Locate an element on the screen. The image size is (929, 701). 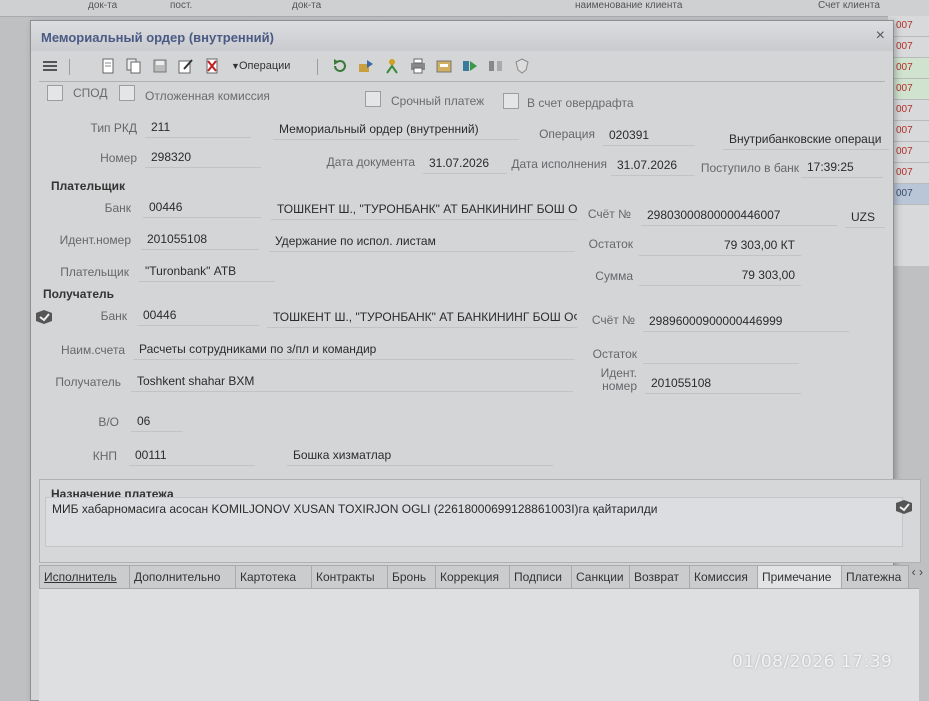
payer-id-field: 201055108 is located at coordinates (200, 239).